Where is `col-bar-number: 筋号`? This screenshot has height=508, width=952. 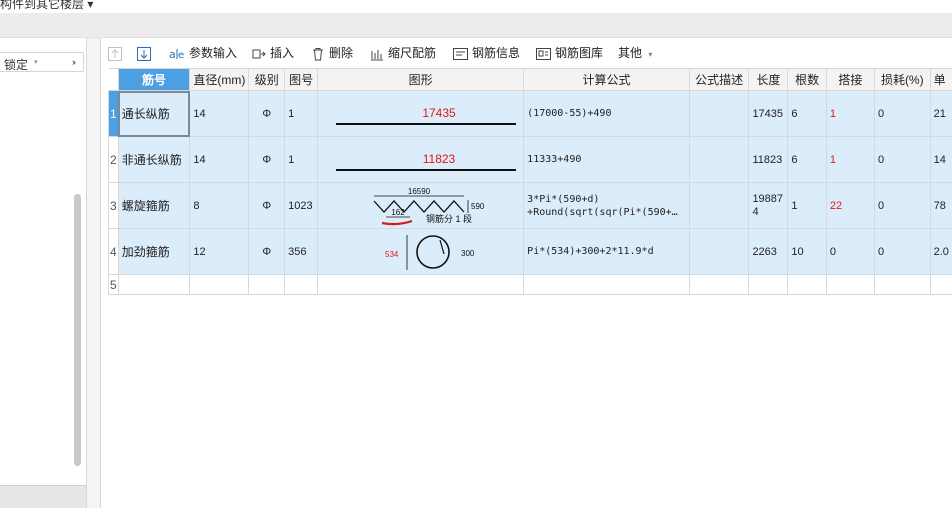 col-bar-number: 筋号 is located at coordinates (154, 79).